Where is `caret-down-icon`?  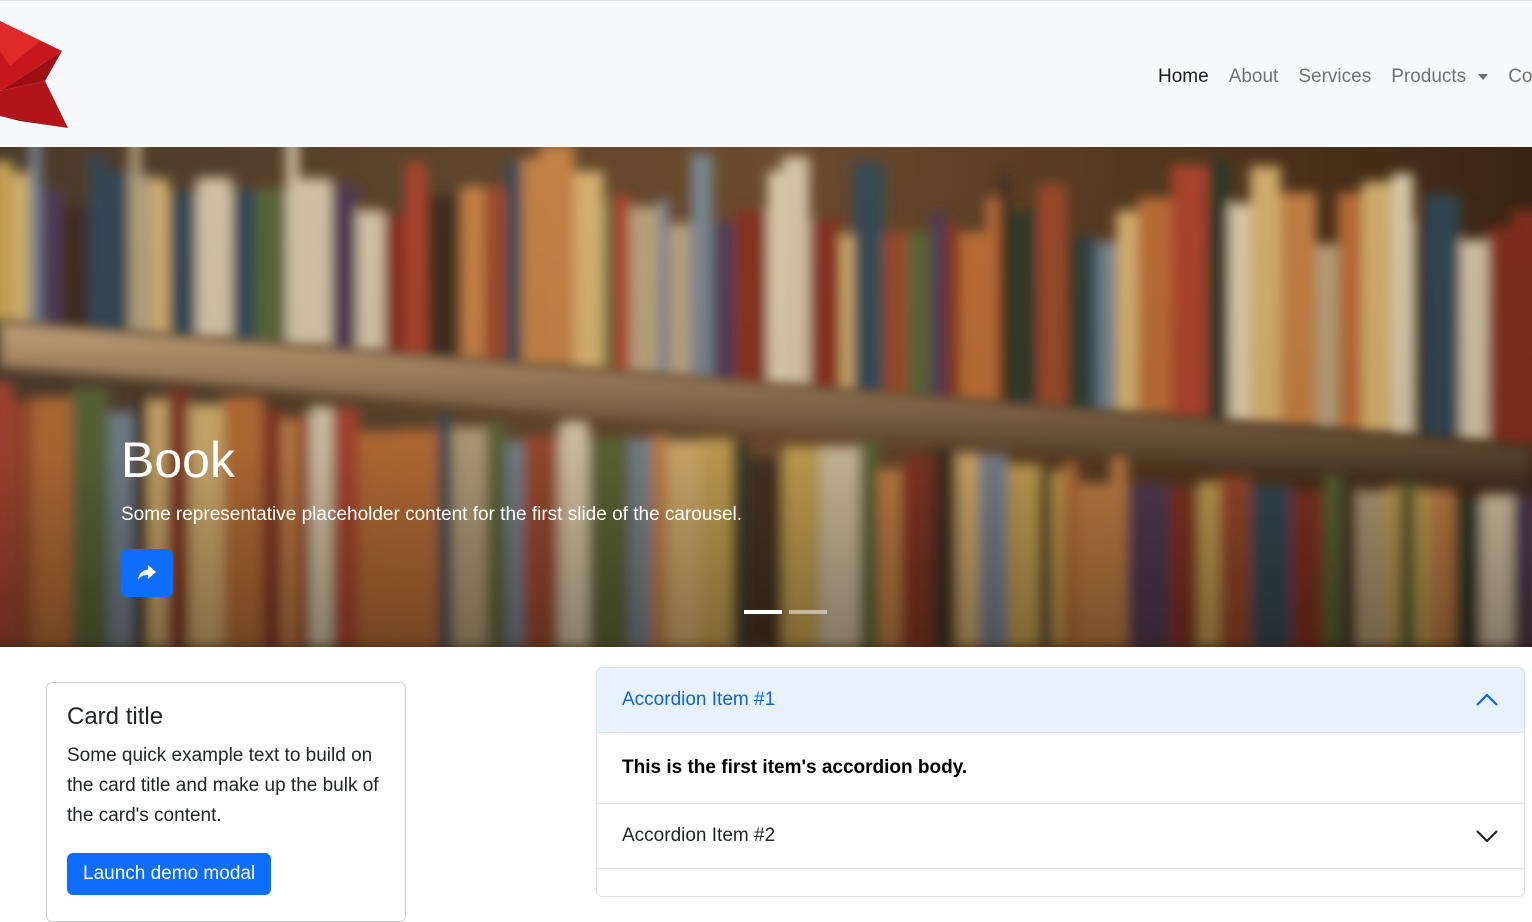 caret-down-icon is located at coordinates (1483, 77).